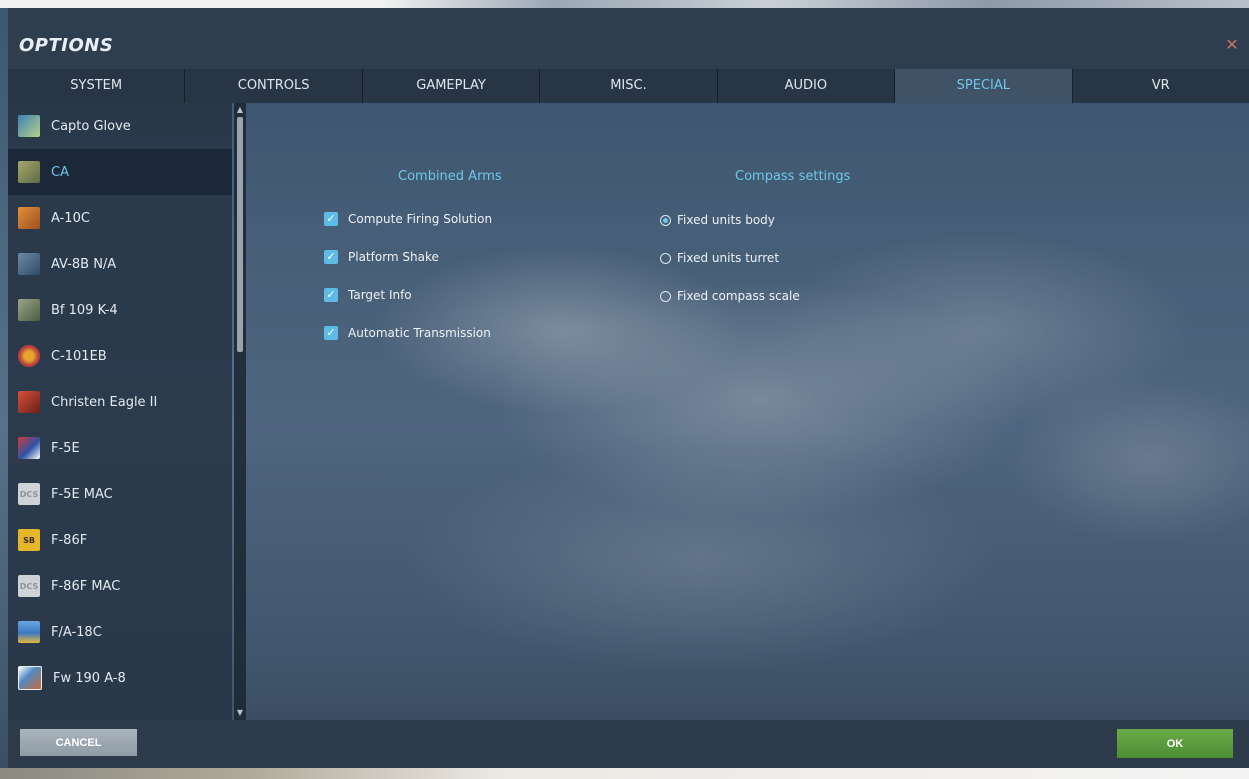 Image resolution: width=1249 pixels, height=779 pixels. I want to click on scroll-down-arrow-icon: ▼, so click(240, 713).